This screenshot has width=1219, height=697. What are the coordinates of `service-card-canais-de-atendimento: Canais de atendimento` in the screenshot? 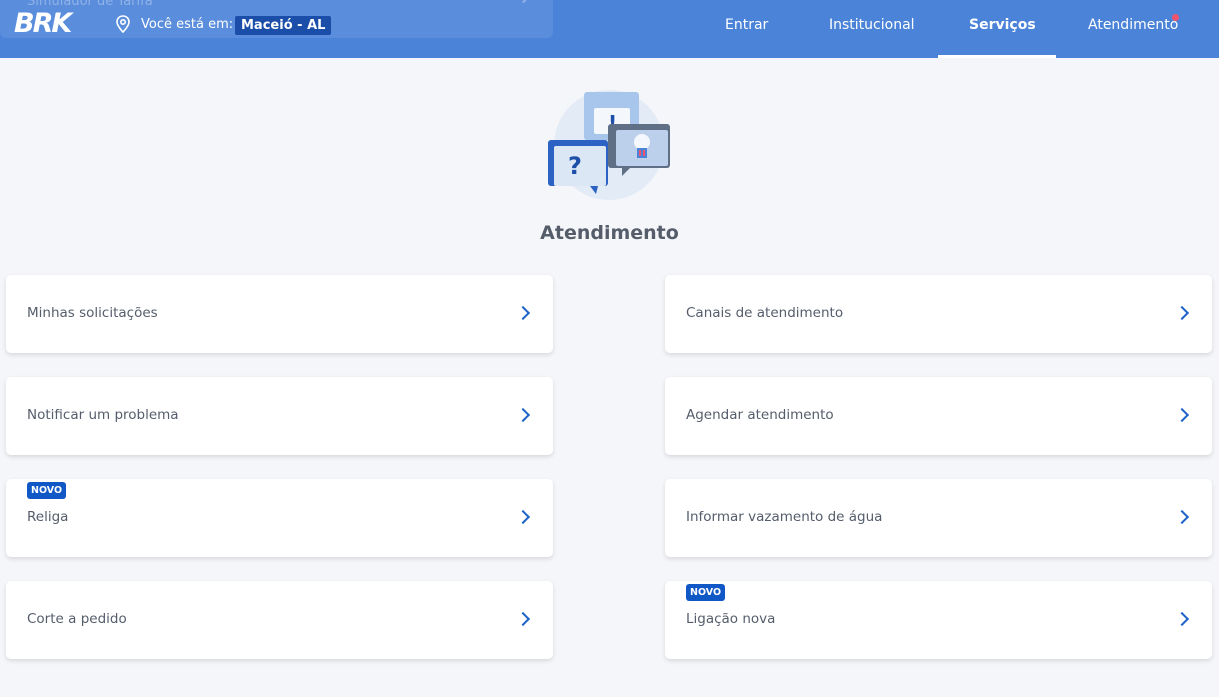 It's located at (938, 314).